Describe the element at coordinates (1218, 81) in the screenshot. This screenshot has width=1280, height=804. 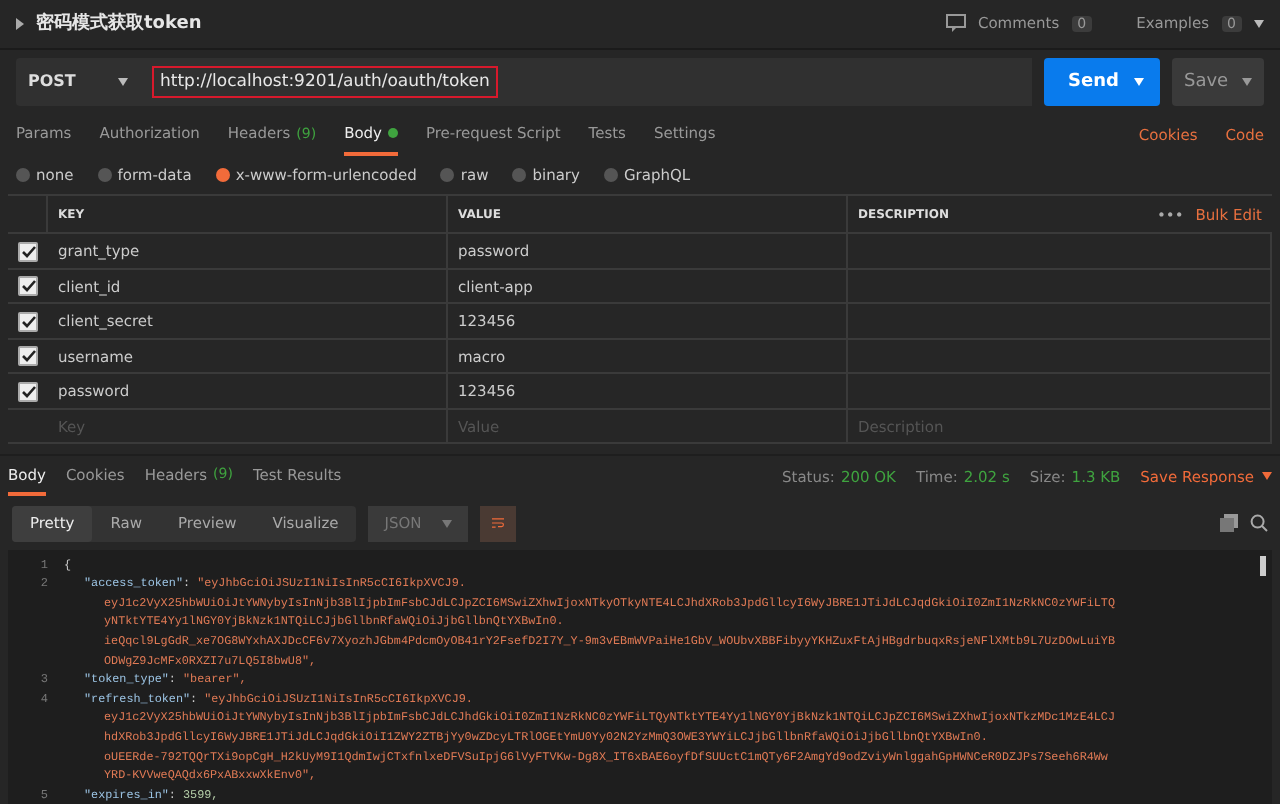
I see `save-button: Save` at that location.